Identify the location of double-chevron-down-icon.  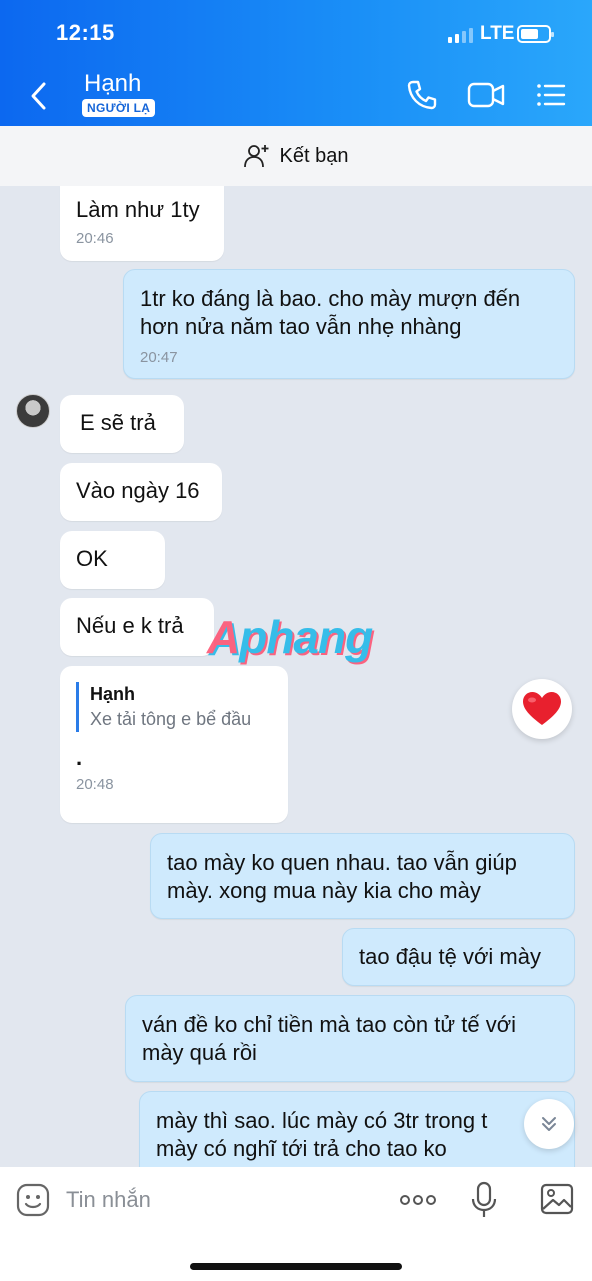
(549, 1124).